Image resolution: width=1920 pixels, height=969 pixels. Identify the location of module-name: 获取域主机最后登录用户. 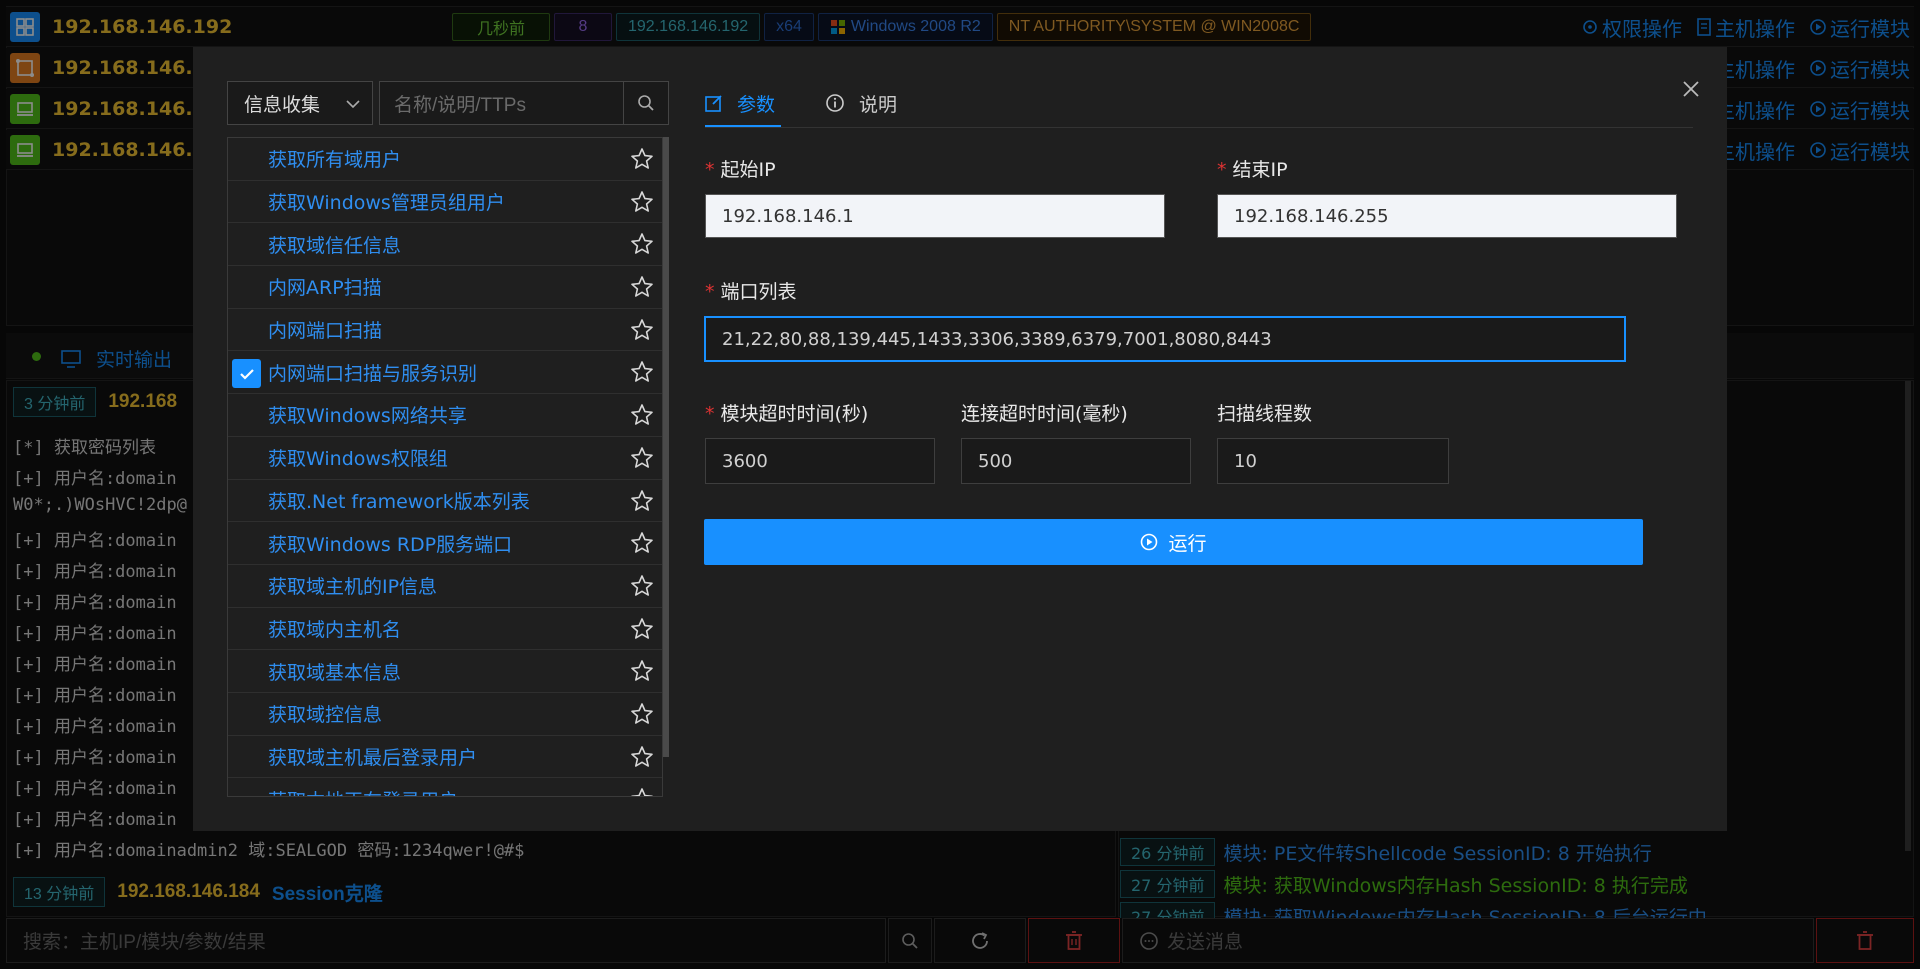
(373, 757).